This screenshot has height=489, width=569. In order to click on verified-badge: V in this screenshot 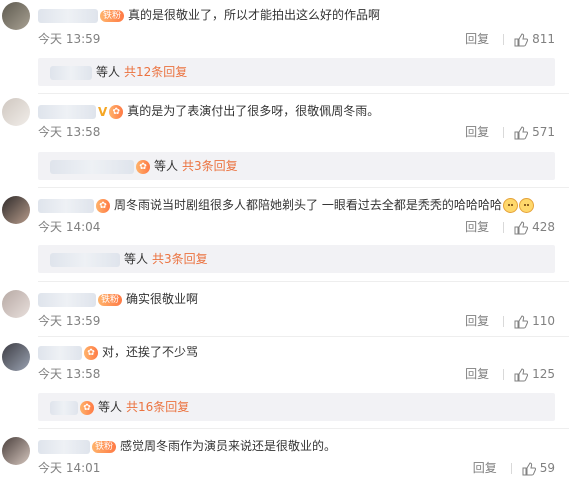, I will do `click(103, 111)`.